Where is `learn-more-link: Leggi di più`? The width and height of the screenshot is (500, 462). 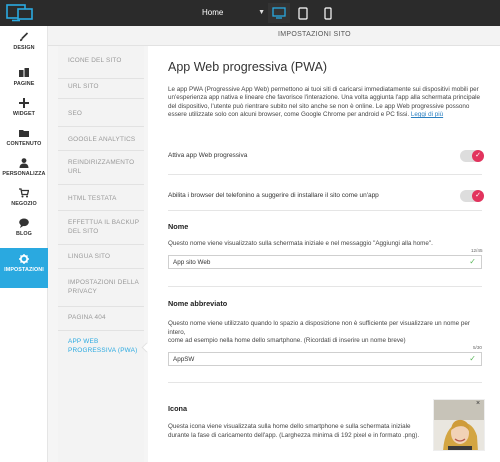
learn-more-link: Leggi di più is located at coordinates (427, 114).